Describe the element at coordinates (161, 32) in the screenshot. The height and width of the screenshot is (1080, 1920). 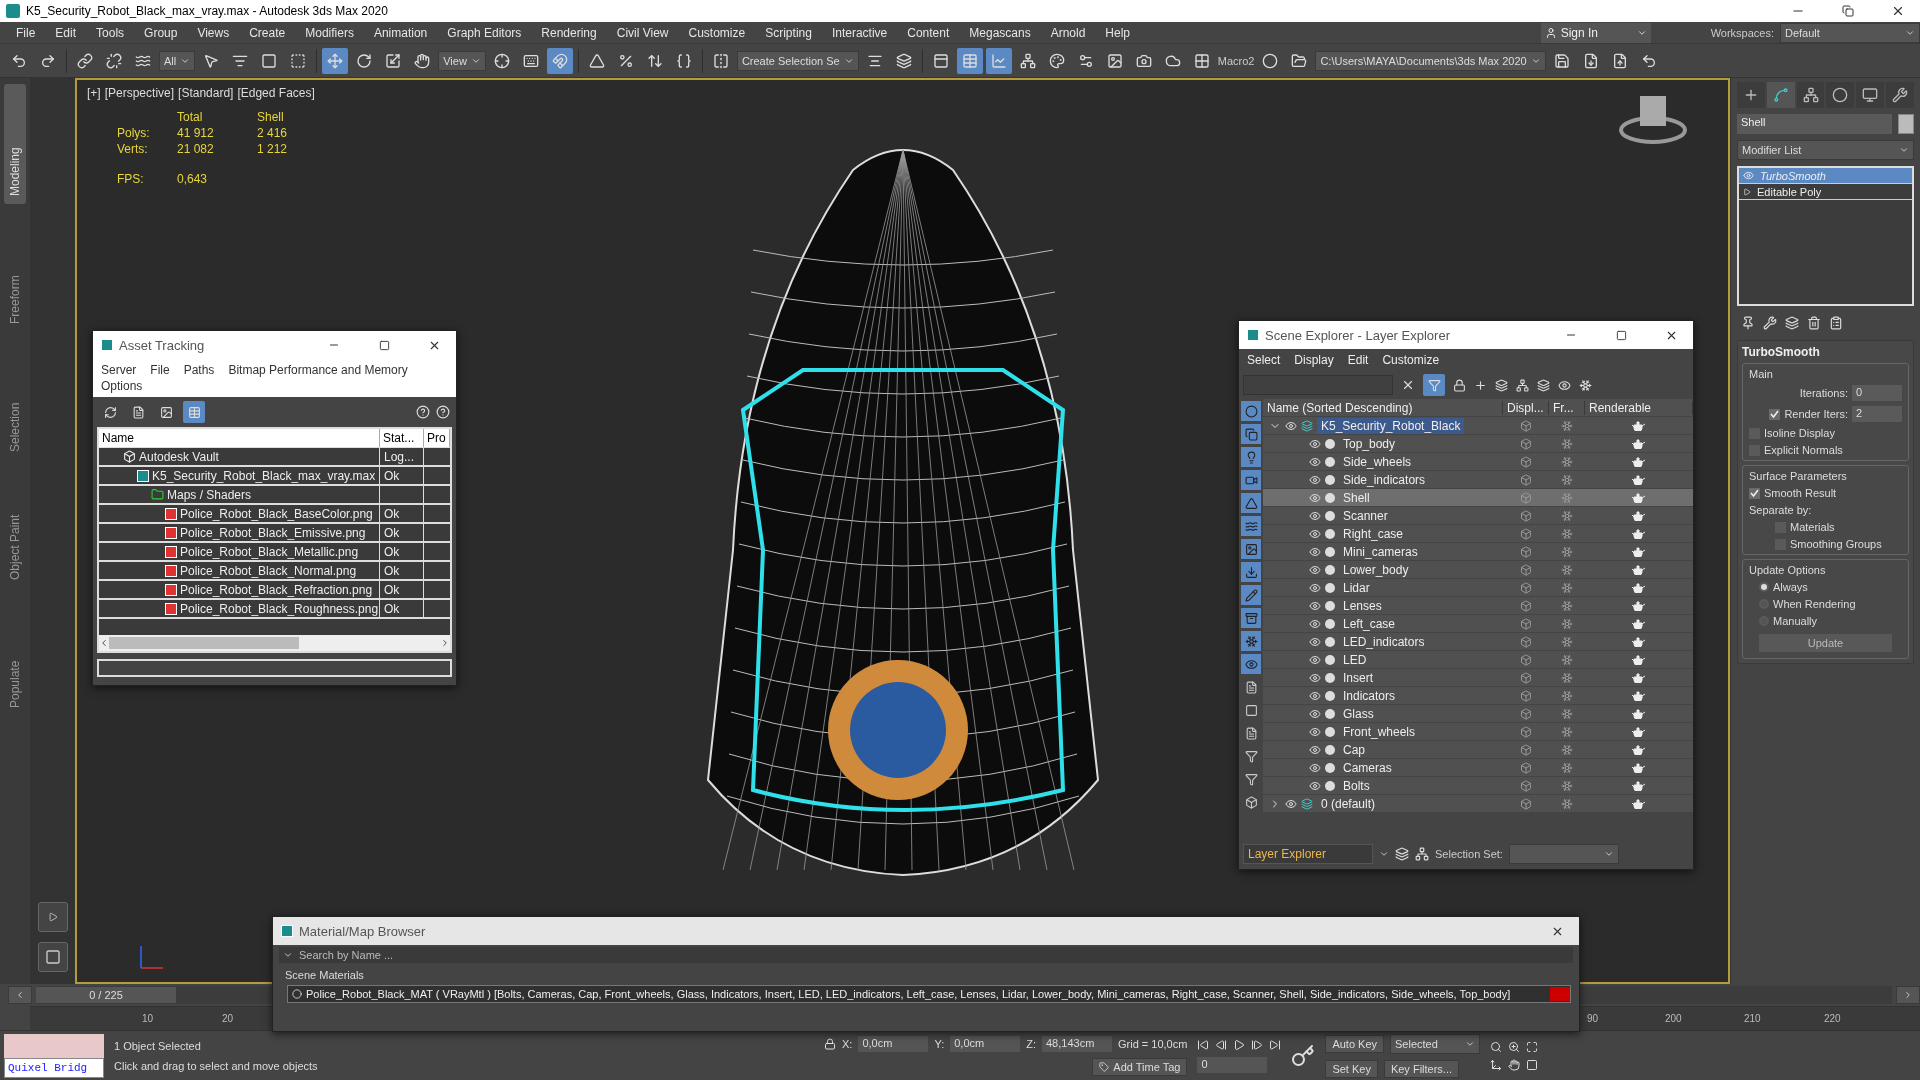
I see `menu-item: Group` at that location.